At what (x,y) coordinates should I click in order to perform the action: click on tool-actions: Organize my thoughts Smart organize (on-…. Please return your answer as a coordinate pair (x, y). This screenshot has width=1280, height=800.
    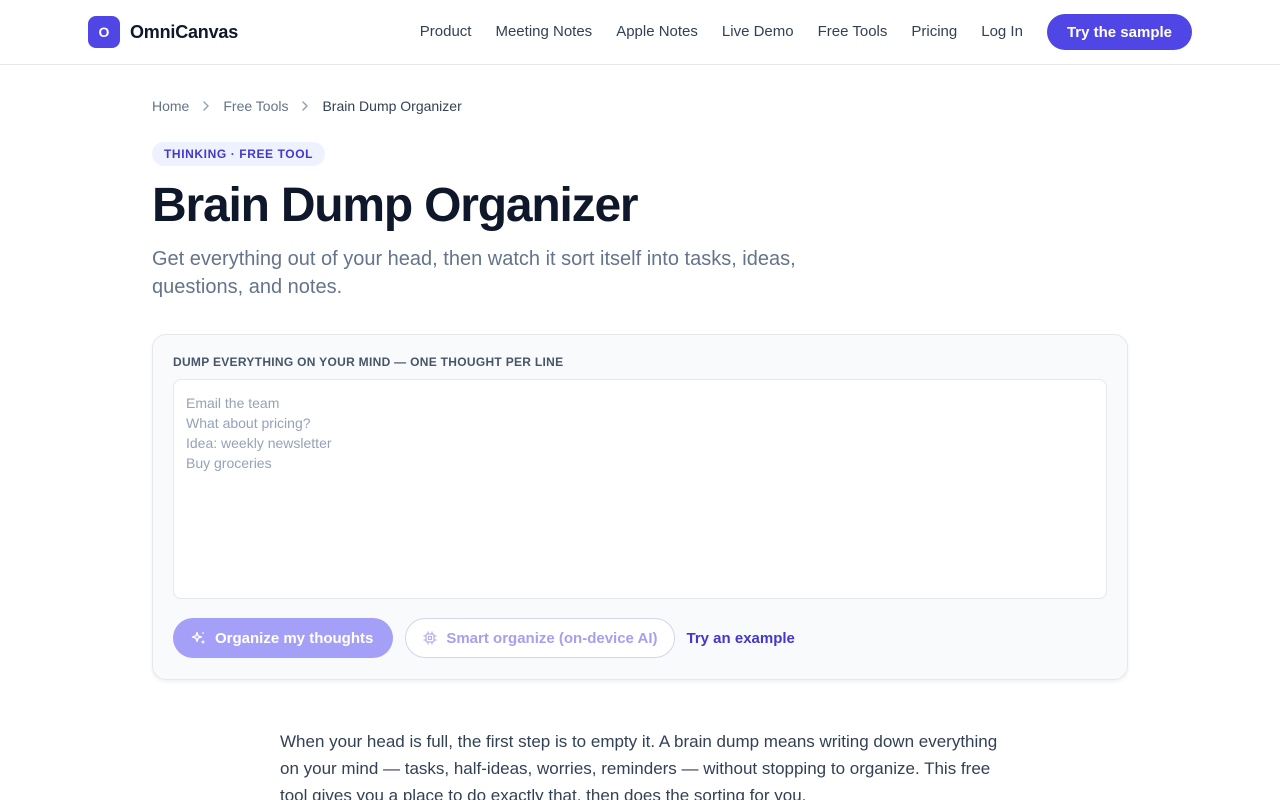
    Looking at the image, I should click on (484, 638).